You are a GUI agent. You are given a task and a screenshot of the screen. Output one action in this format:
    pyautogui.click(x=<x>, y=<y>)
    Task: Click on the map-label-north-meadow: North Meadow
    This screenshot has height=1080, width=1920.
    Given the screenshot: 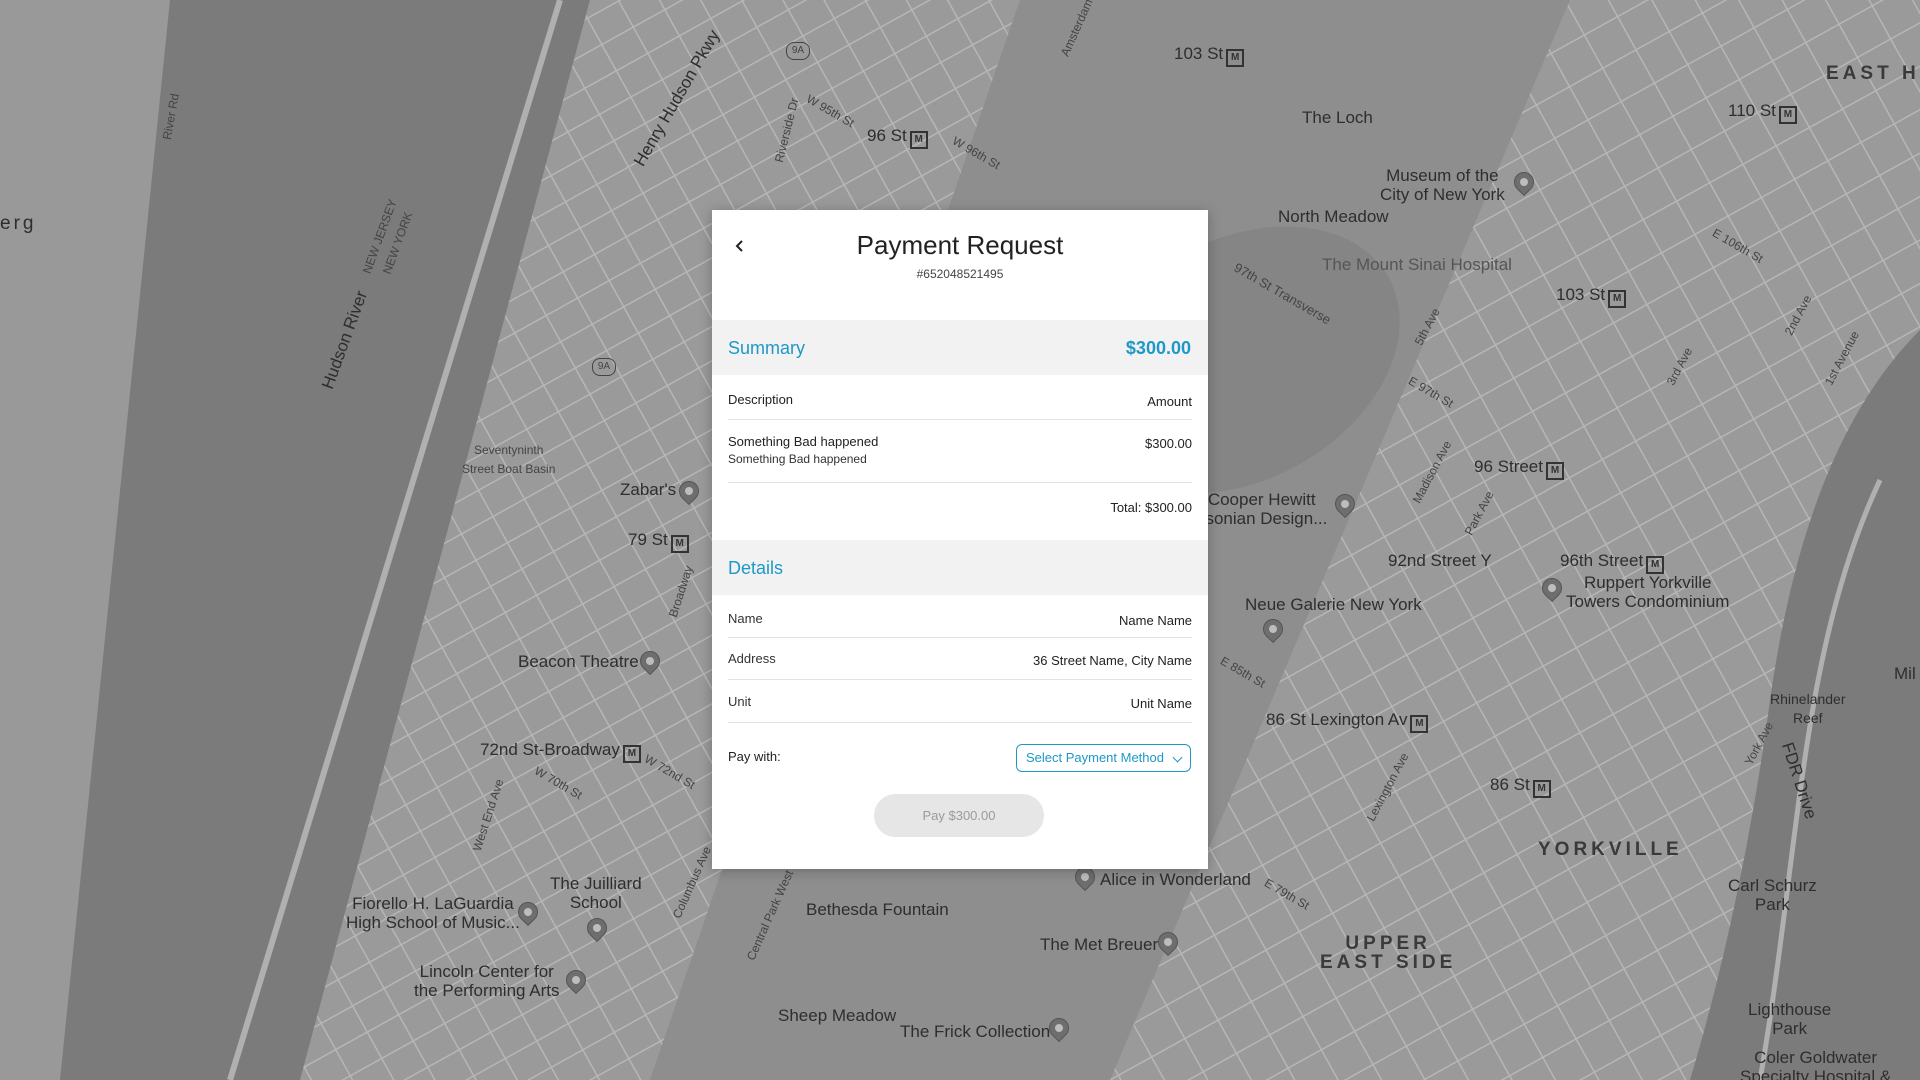 What is the action you would take?
    pyautogui.click(x=1333, y=216)
    